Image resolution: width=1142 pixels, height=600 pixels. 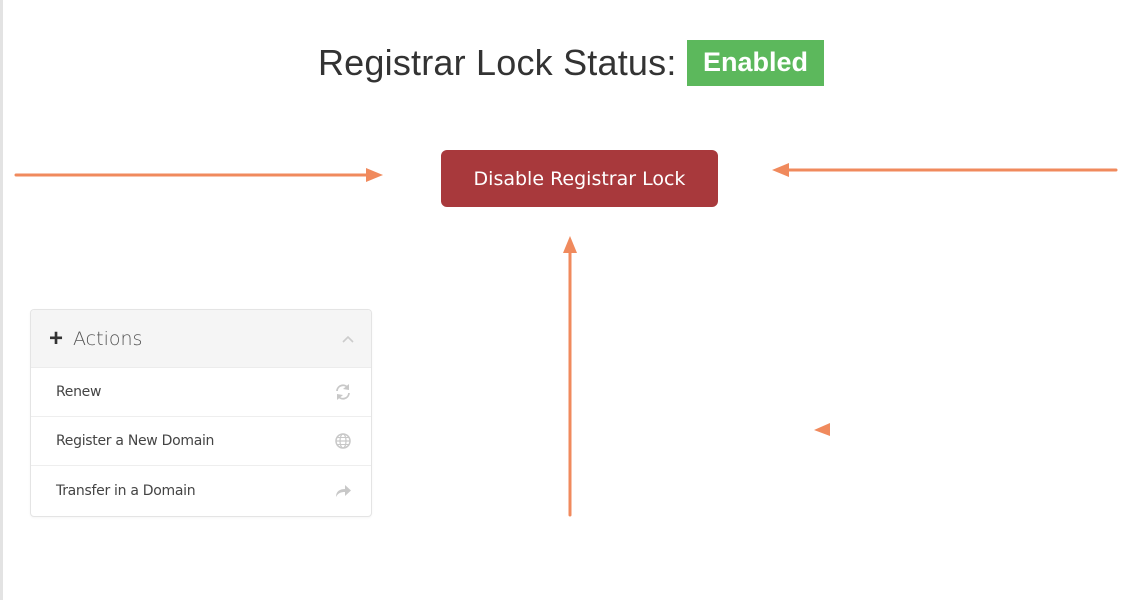 What do you see at coordinates (1, 300) in the screenshot?
I see `left-border` at bounding box center [1, 300].